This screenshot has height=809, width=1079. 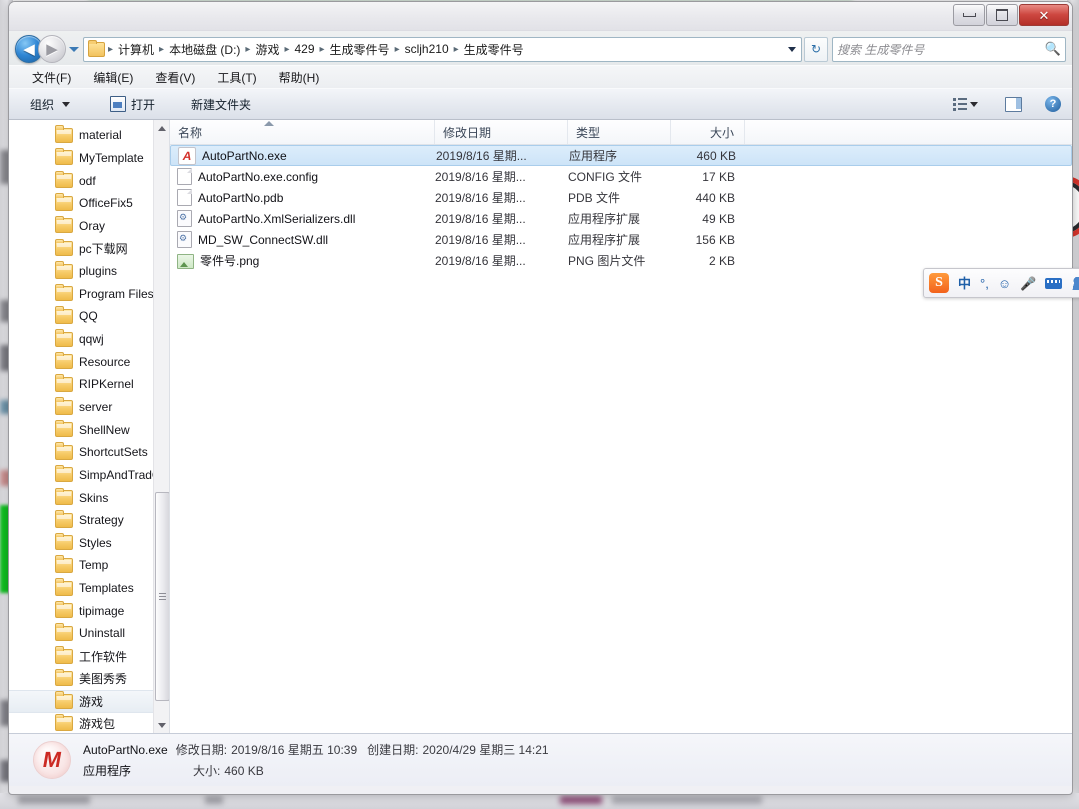 I want to click on sidebar-item-3: OfficeFix5, so click(x=82, y=203).